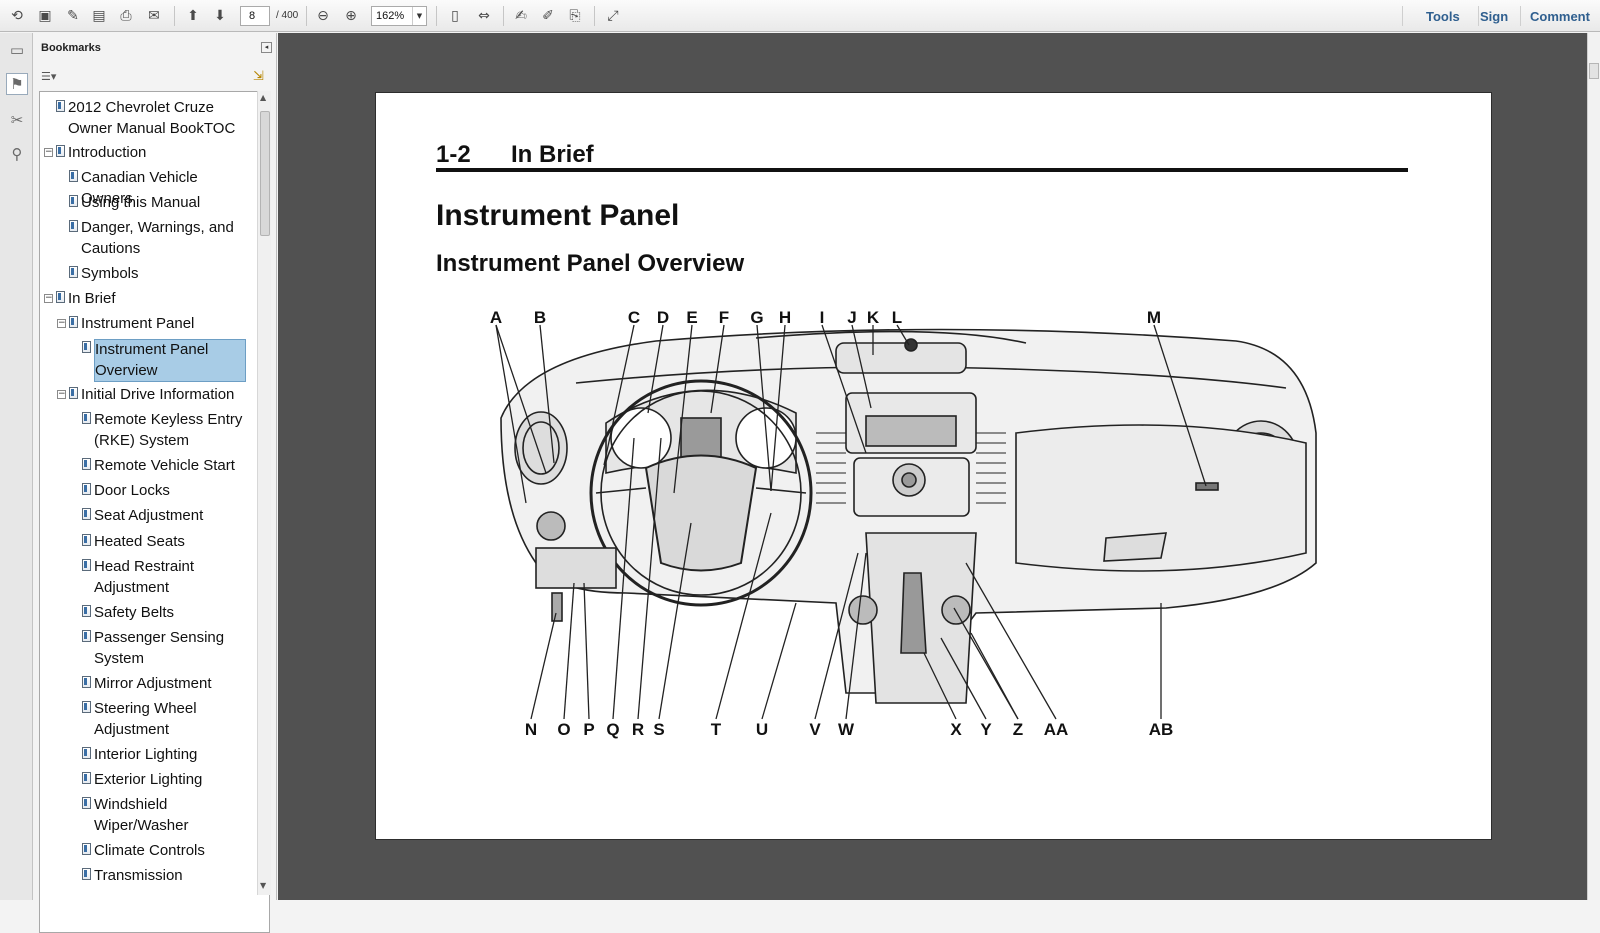  I want to click on scroll-thumb, so click(265, 173).